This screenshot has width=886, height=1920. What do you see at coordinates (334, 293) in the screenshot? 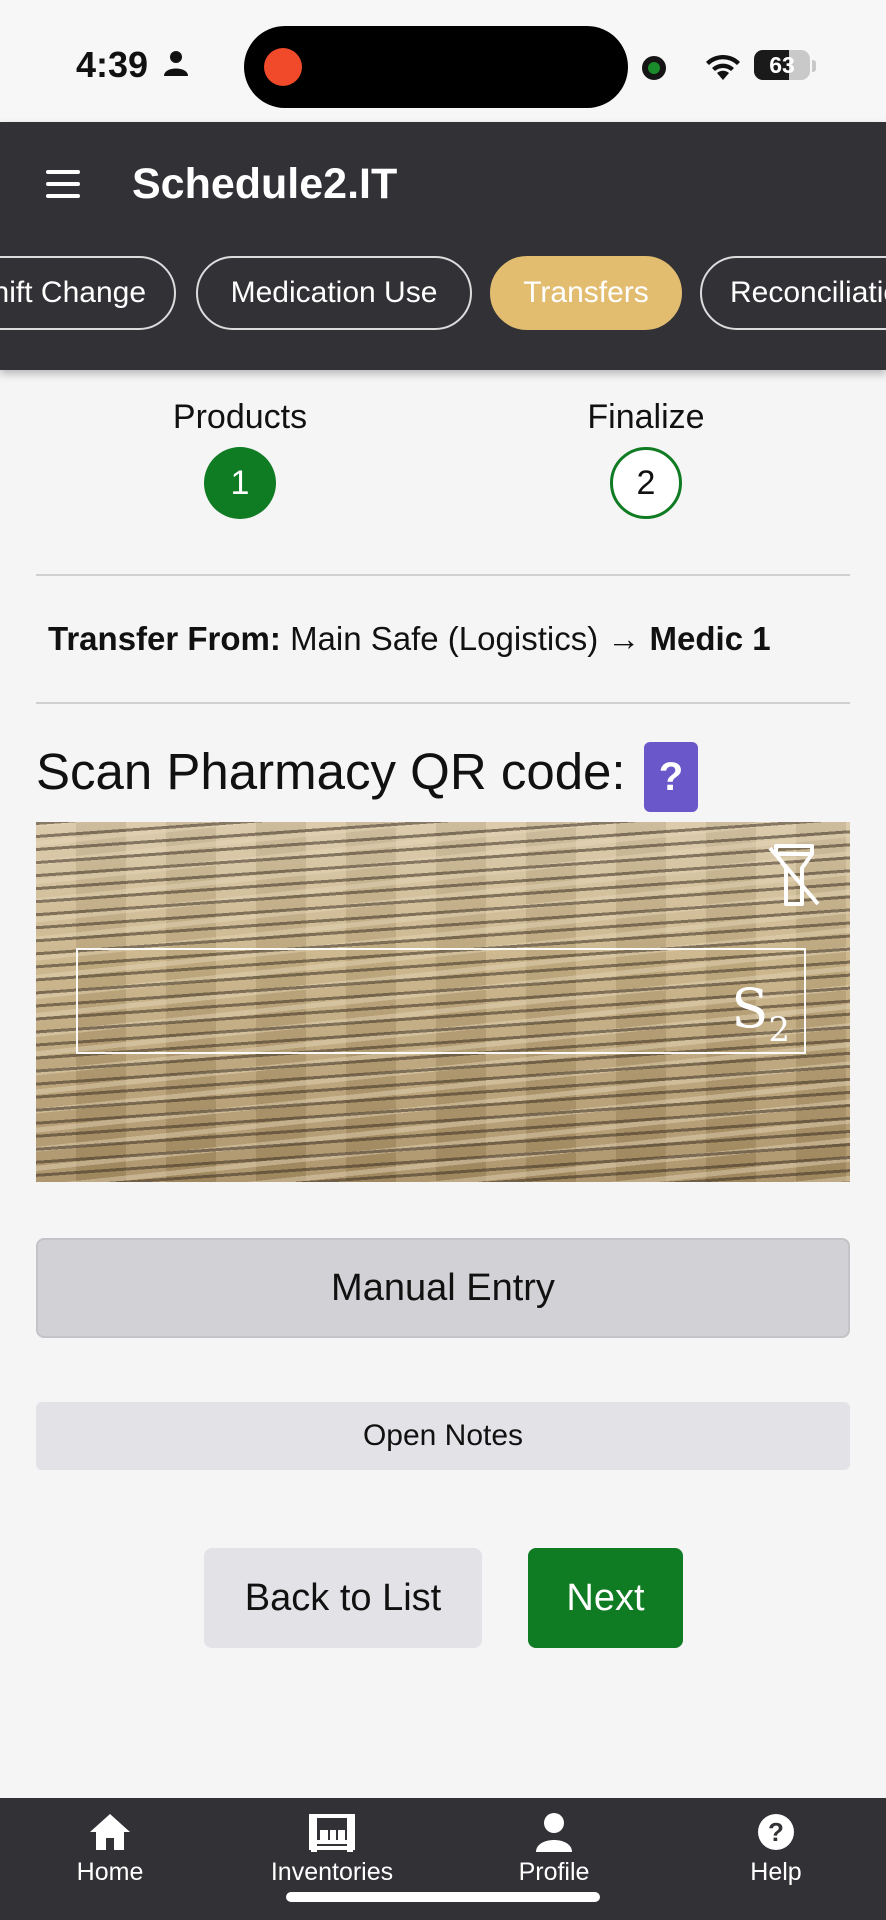
I see `tab-medication-use: Medication Use` at bounding box center [334, 293].